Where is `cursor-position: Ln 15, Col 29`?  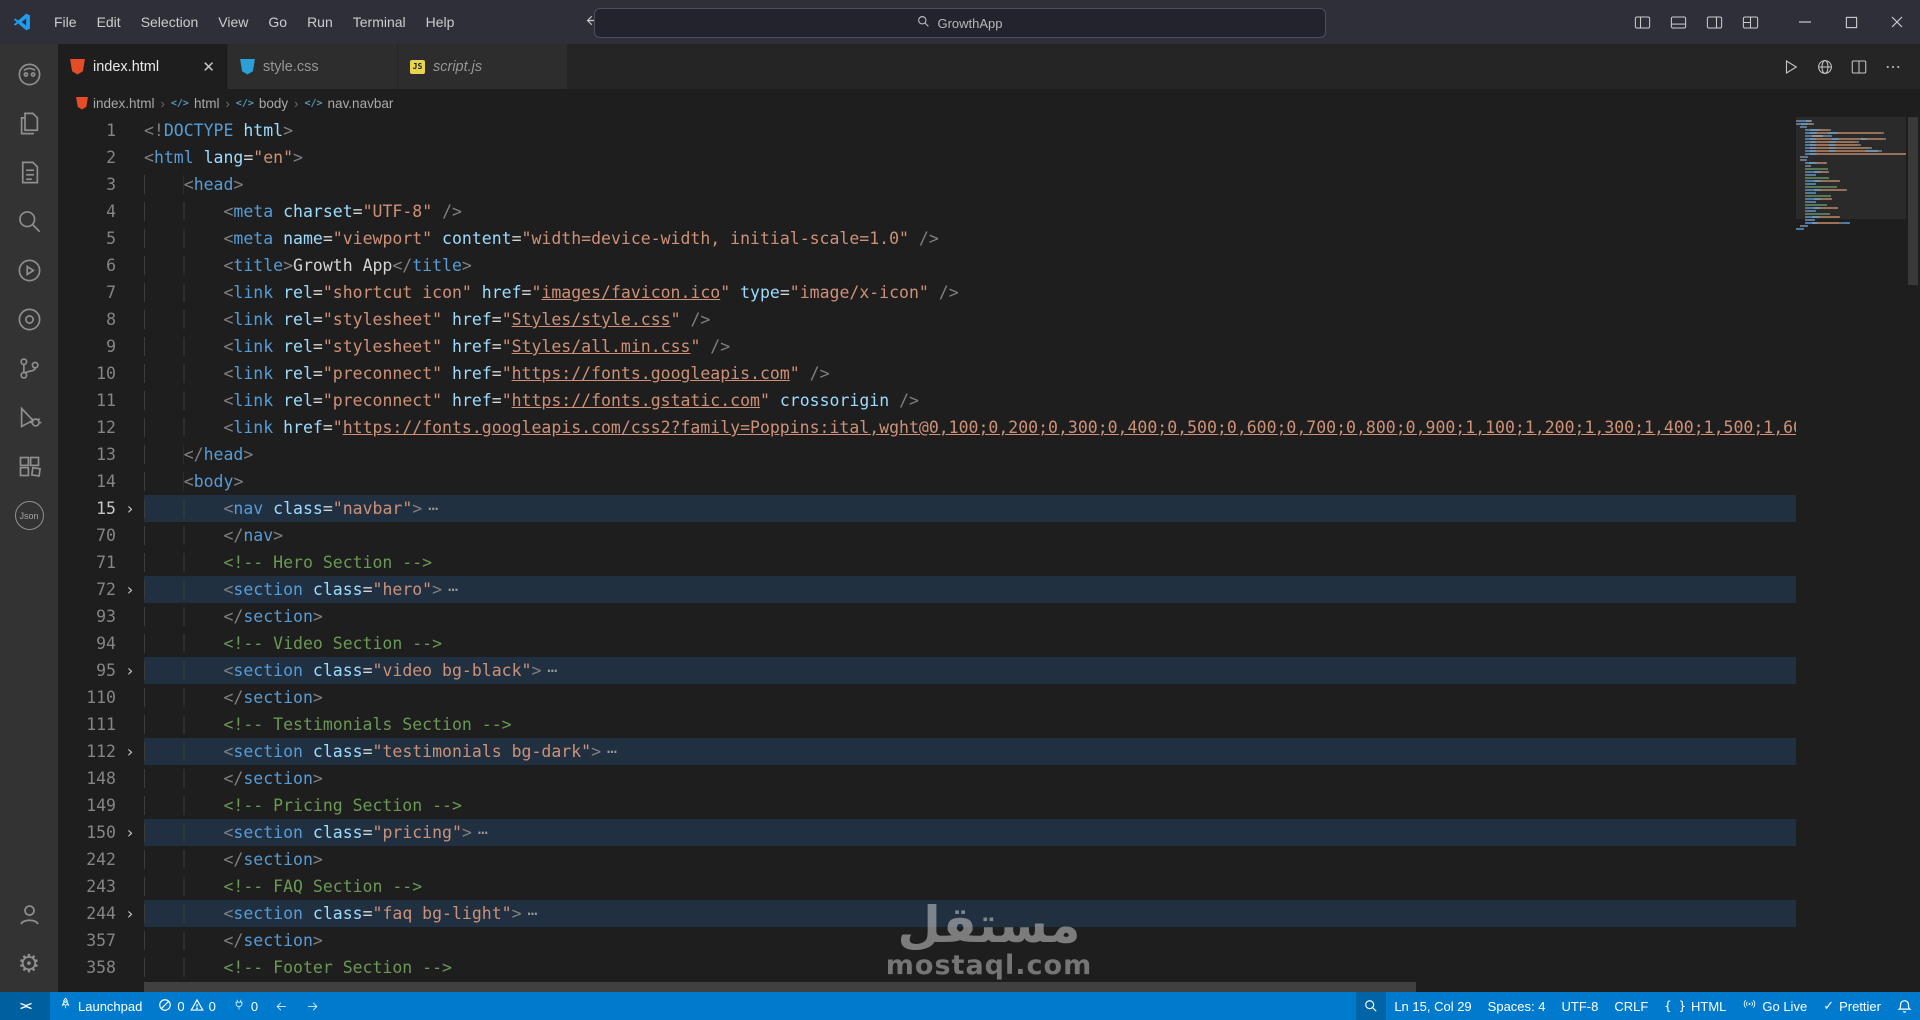 cursor-position: Ln 15, Col 29 is located at coordinates (1432, 1006).